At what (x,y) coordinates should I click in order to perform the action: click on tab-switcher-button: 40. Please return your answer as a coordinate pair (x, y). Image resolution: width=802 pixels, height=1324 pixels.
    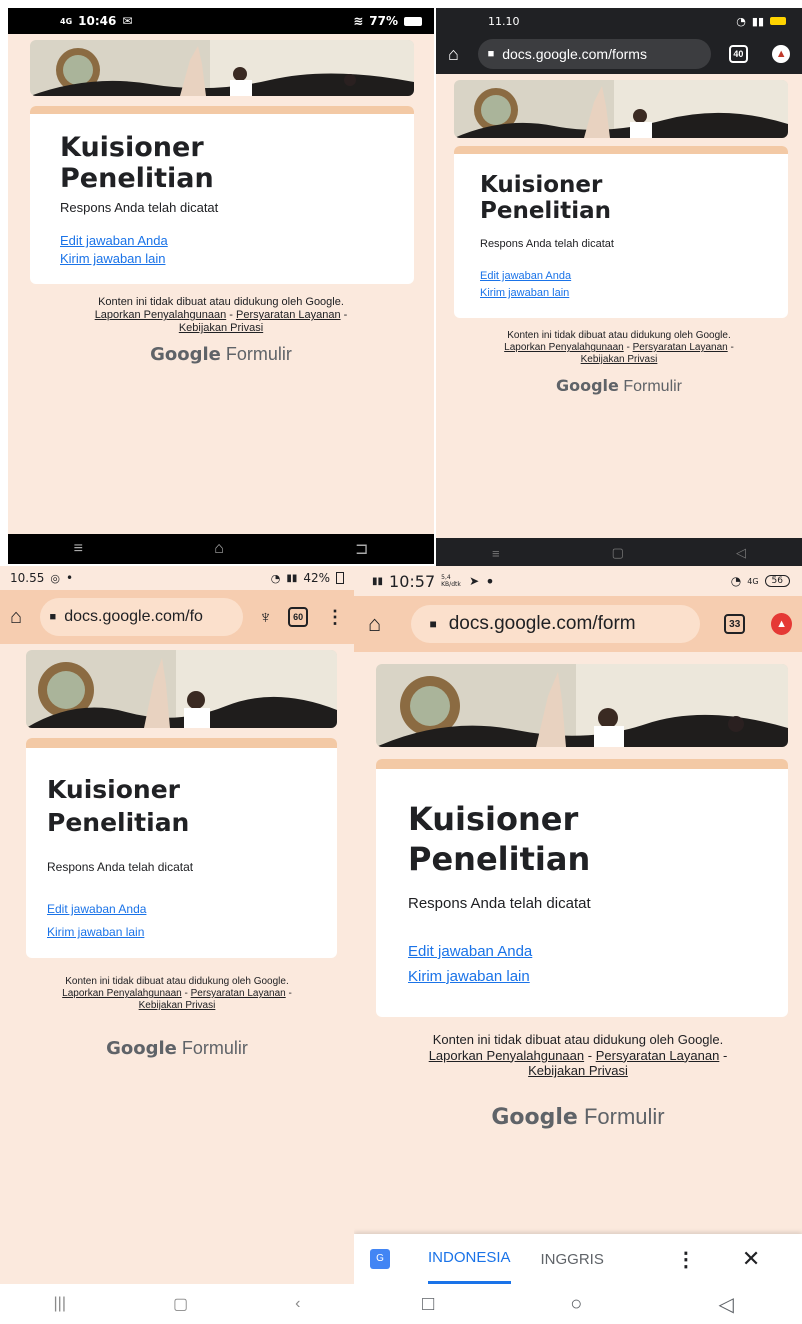
    Looking at the image, I should click on (738, 54).